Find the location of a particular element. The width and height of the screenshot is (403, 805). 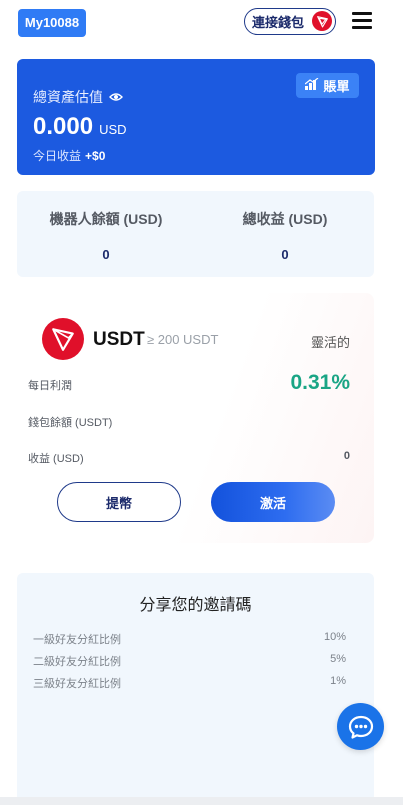

asset-value: 0.000 USD is located at coordinates (80, 127).